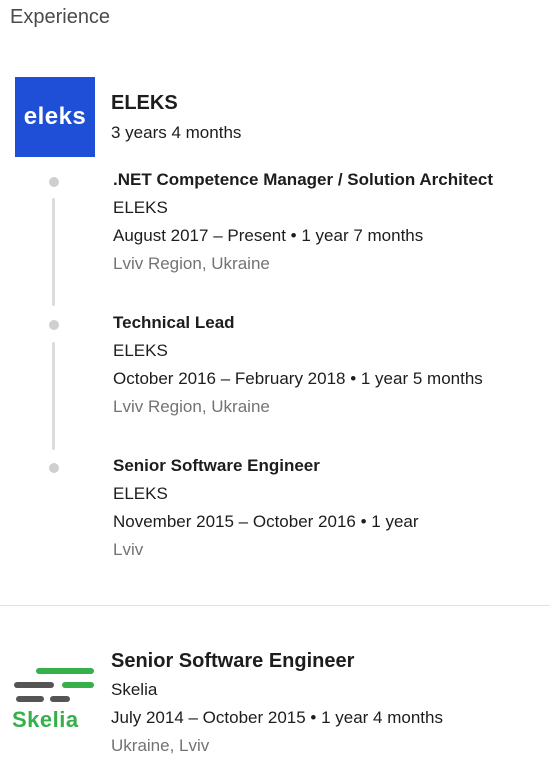  I want to click on section-title: Experience, so click(60, 17).